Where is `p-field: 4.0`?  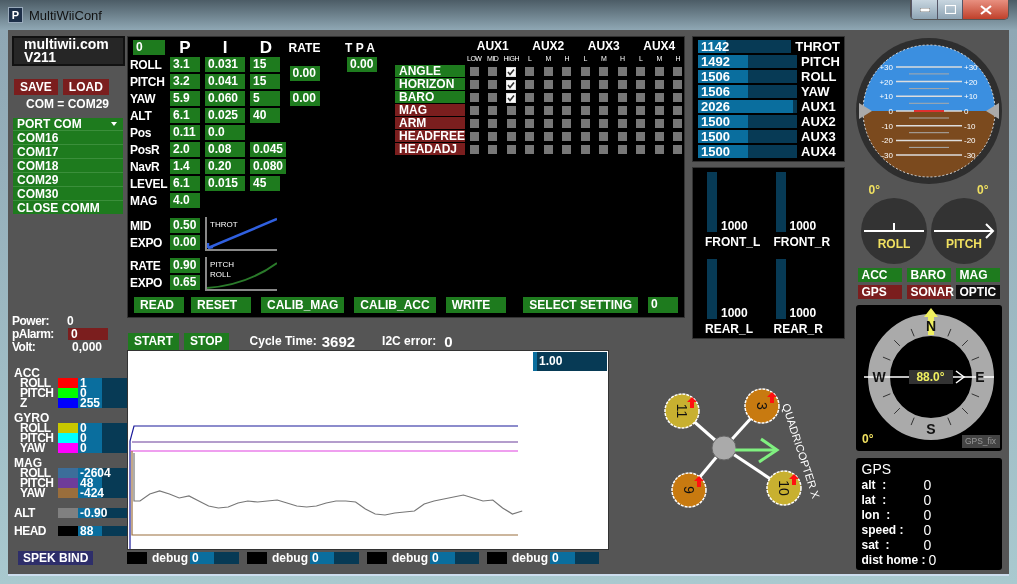 p-field: 4.0 is located at coordinates (185, 200).